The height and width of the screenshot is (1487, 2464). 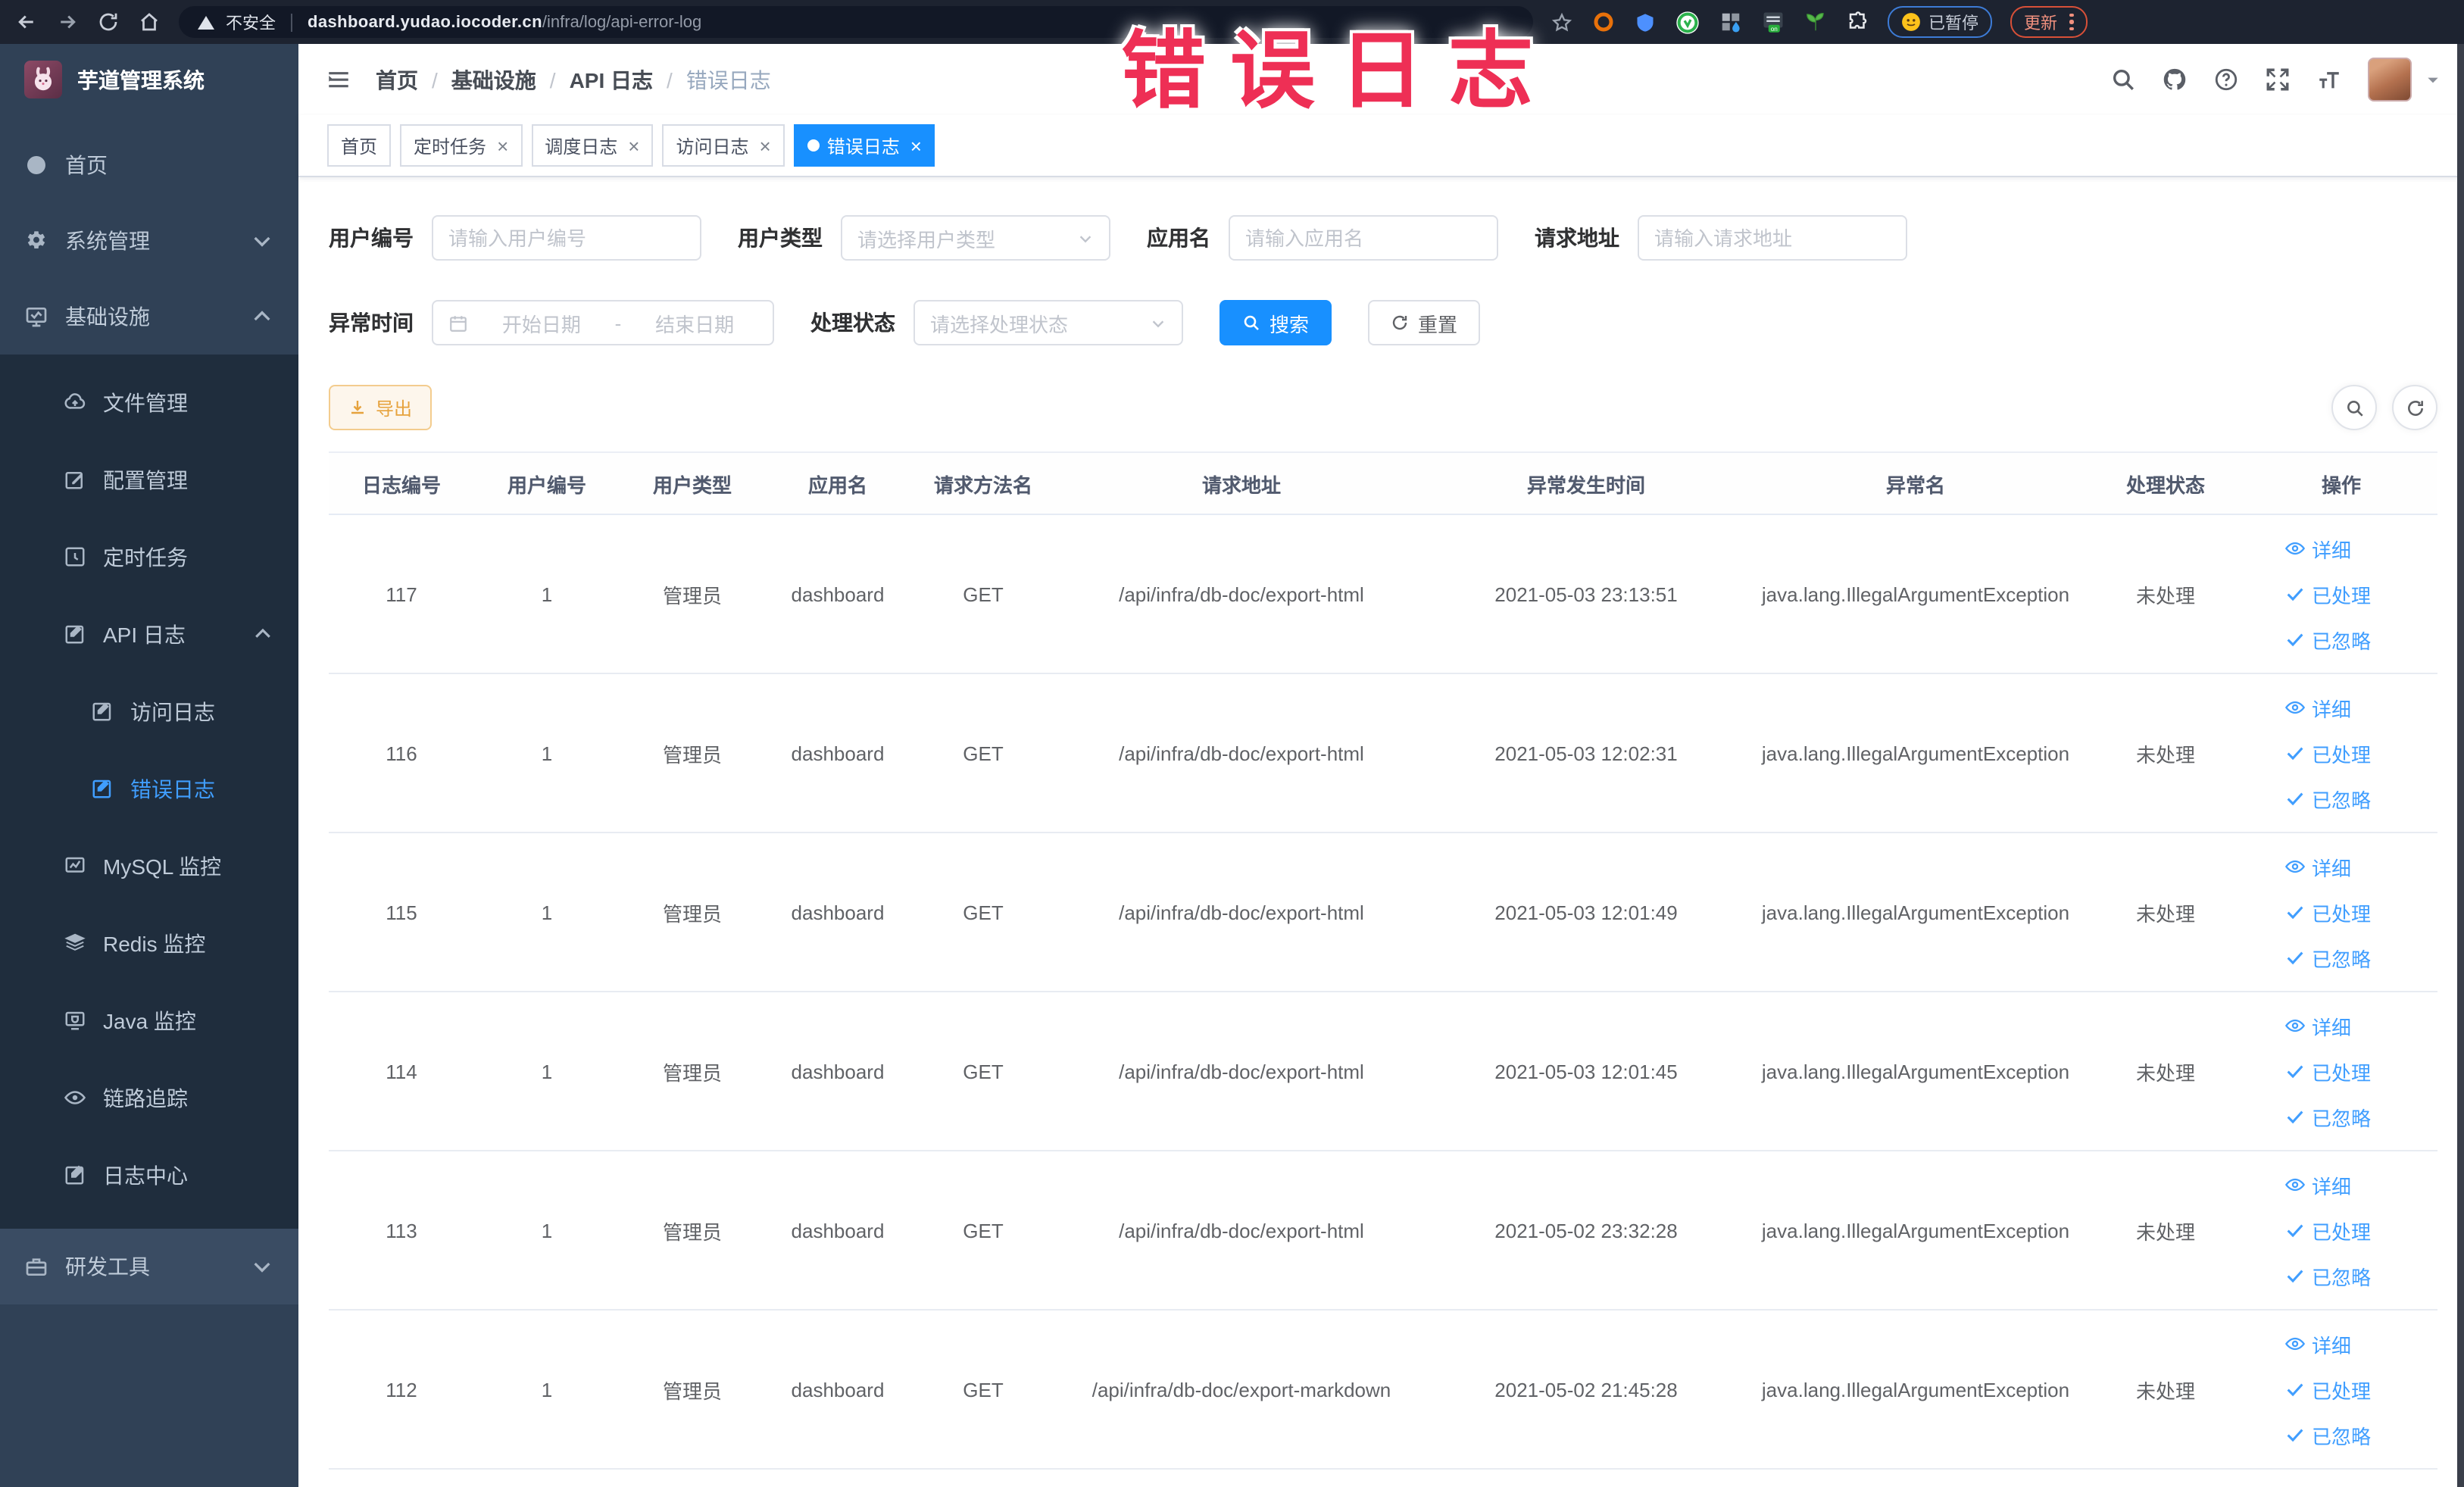 I want to click on sidebar-item-api-log: API 日志, so click(x=149, y=634).